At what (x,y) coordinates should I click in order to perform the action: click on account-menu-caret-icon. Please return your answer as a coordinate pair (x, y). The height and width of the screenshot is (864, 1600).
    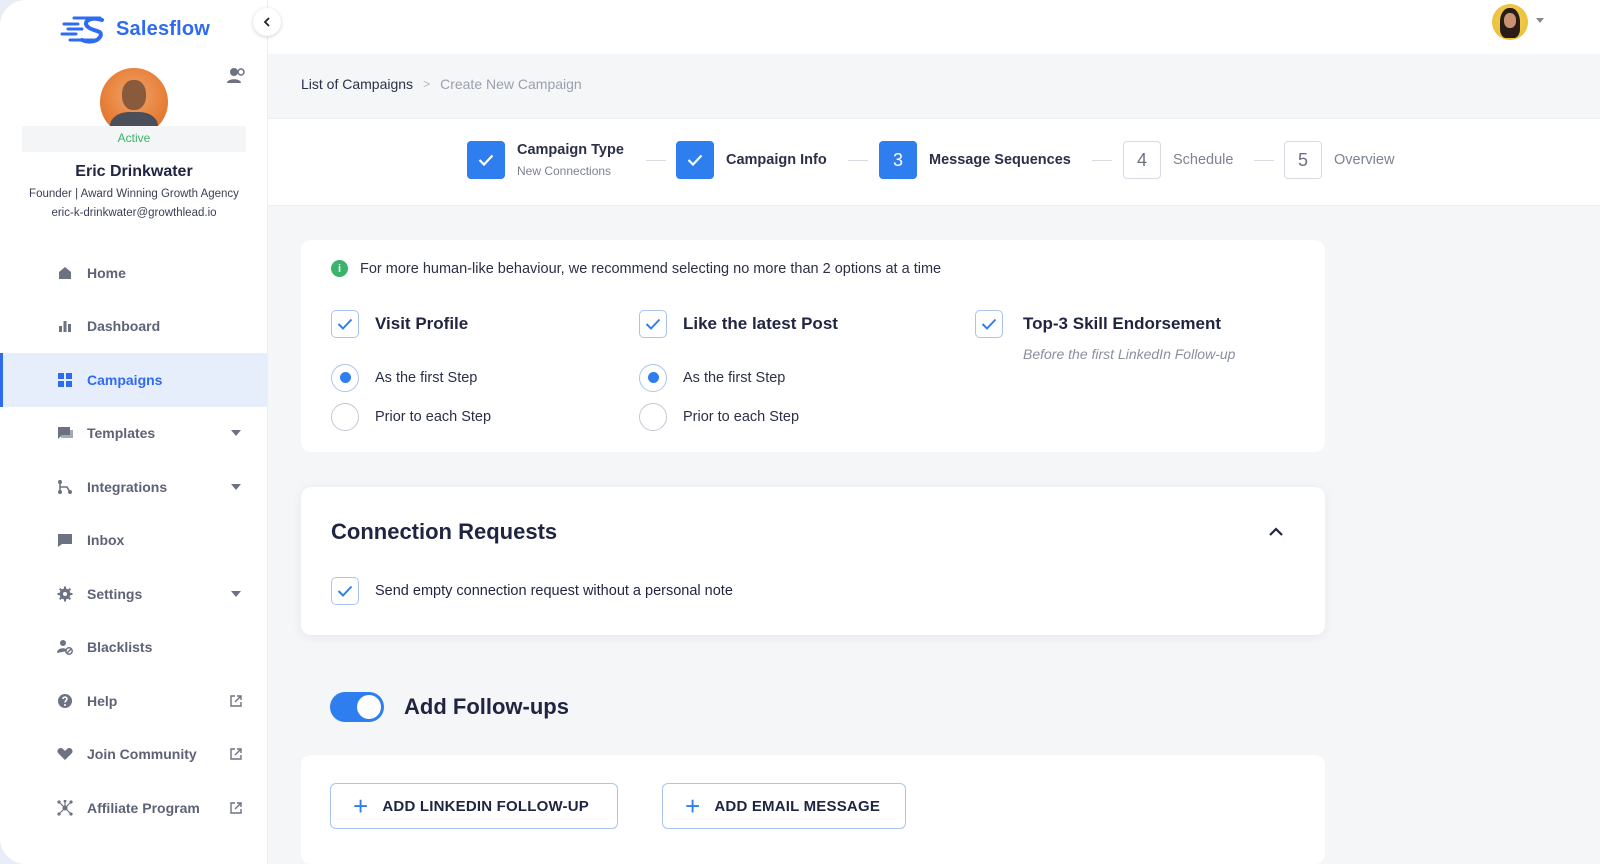
    Looking at the image, I should click on (1540, 20).